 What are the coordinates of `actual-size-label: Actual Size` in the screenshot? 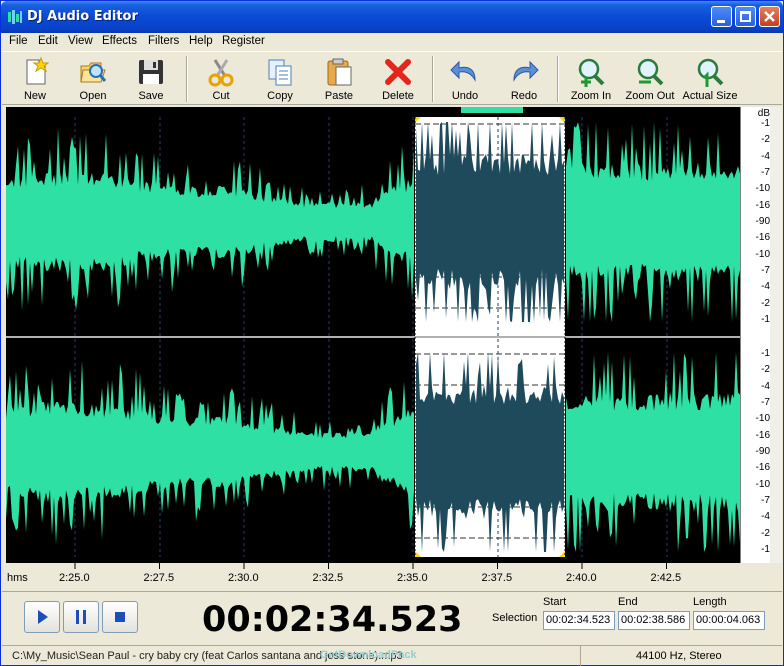 It's located at (710, 96).